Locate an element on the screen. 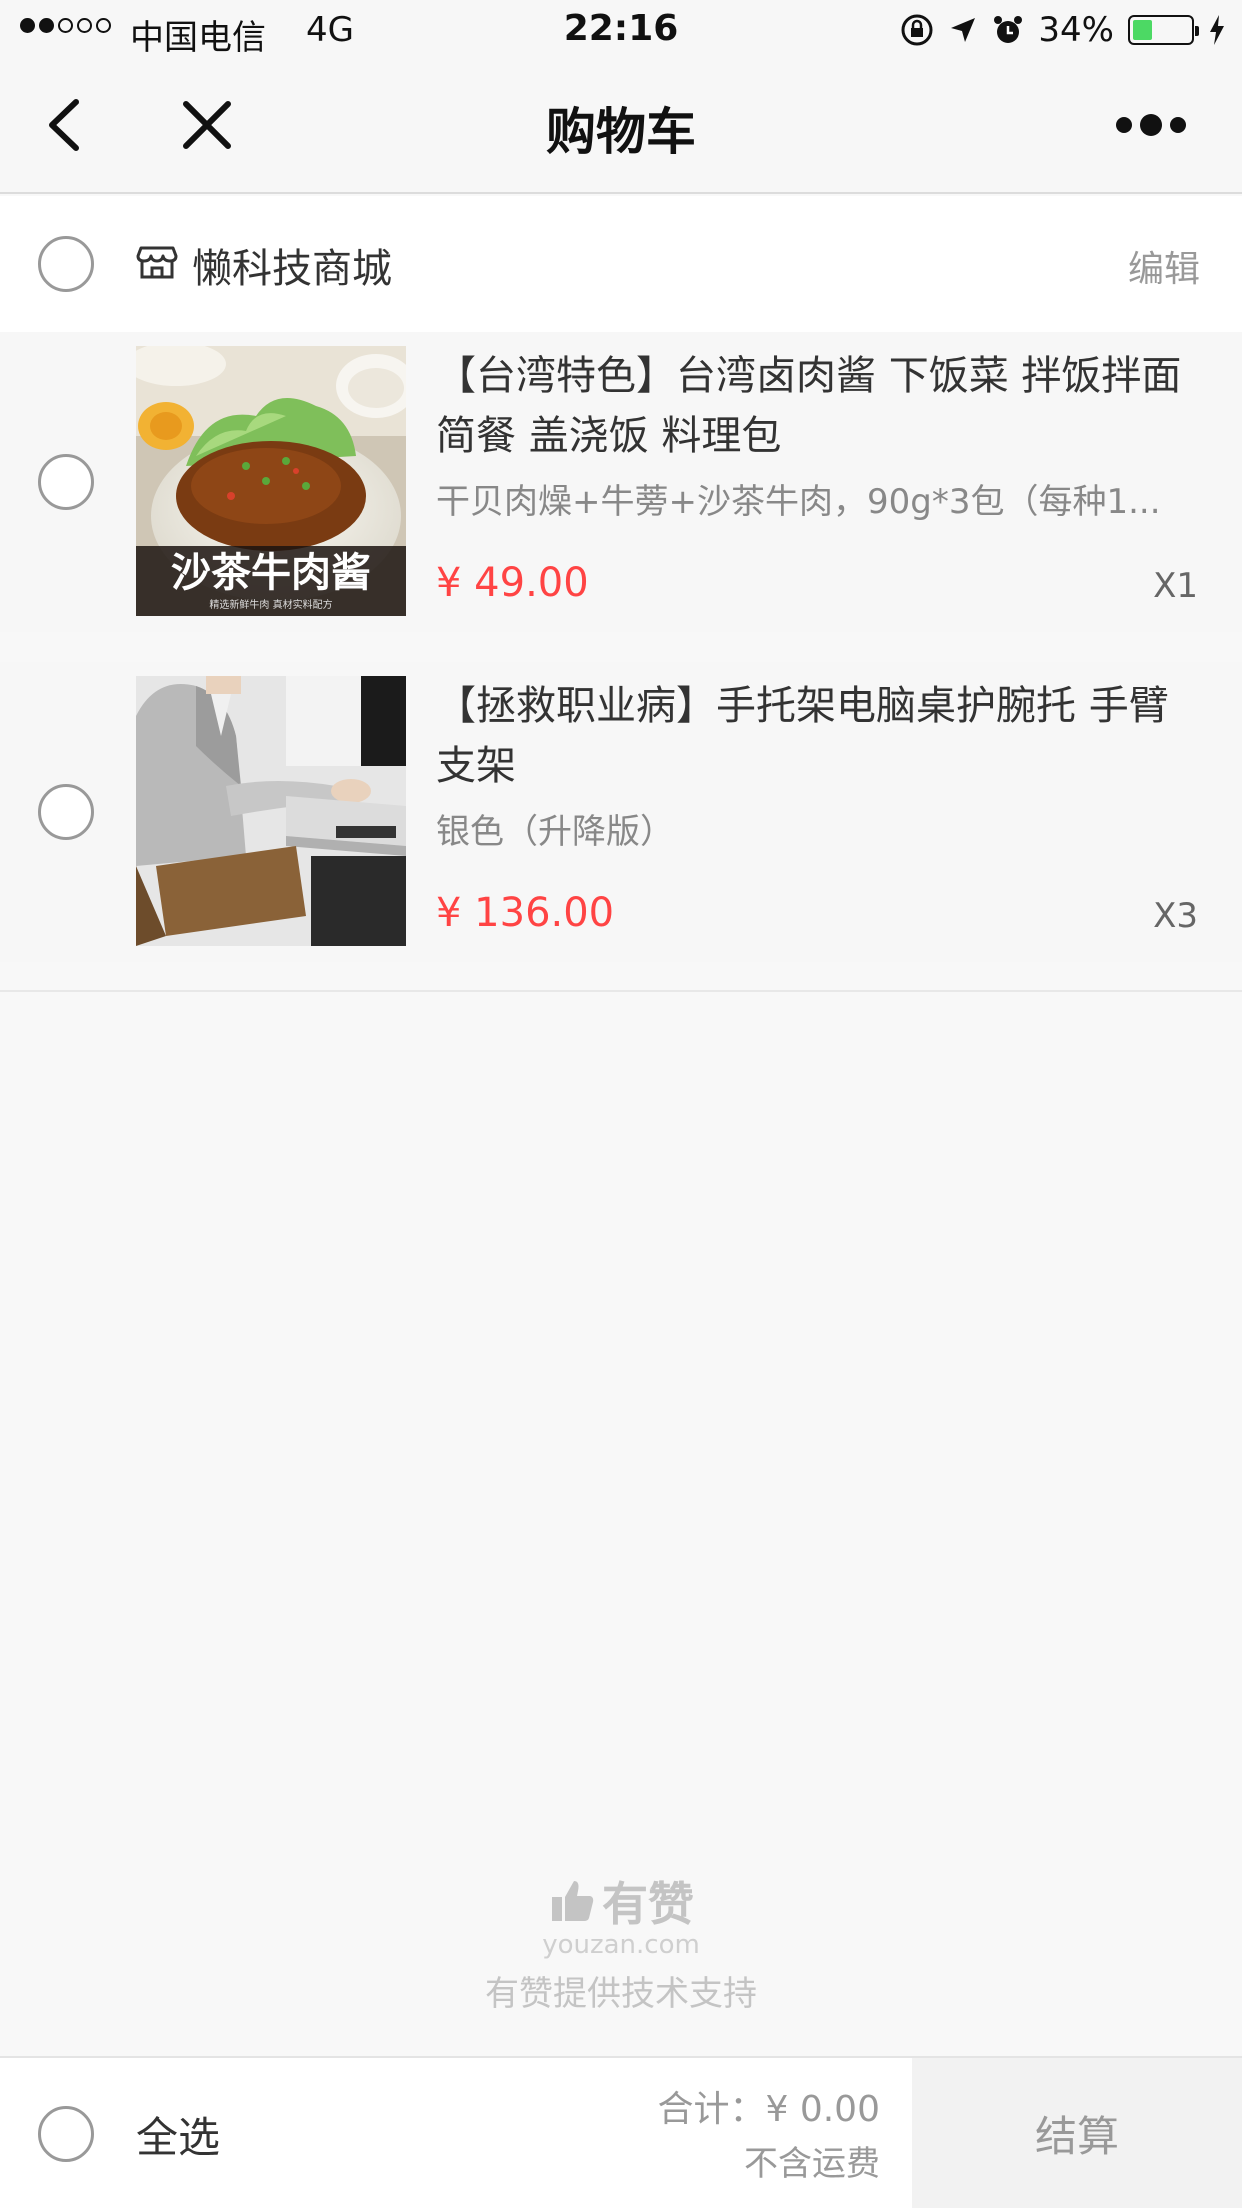 This screenshot has width=1242, height=2208. battery-percent: 34% is located at coordinates (1076, 30).